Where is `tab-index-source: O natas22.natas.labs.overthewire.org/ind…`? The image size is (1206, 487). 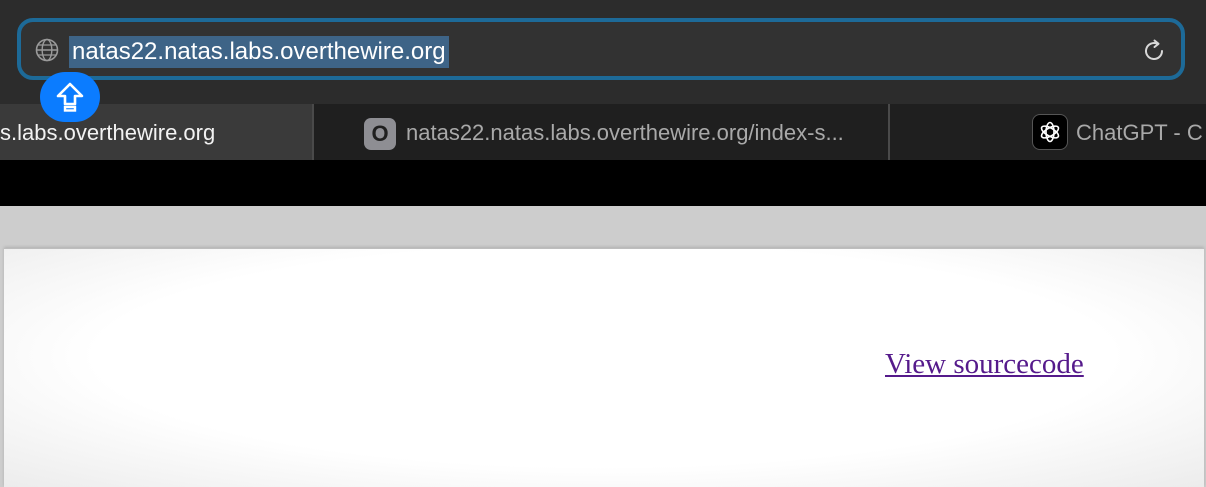
tab-index-source: O natas22.natas.labs.overthewire.org/ind… is located at coordinates (602, 132).